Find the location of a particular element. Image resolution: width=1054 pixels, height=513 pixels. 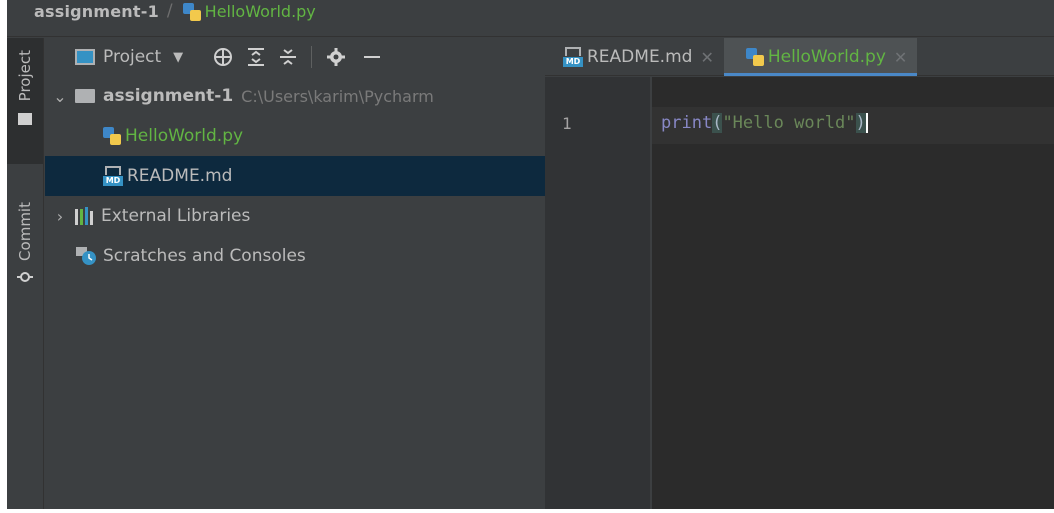

project-view-selector: Project ▼ is located at coordinates (129, 57).